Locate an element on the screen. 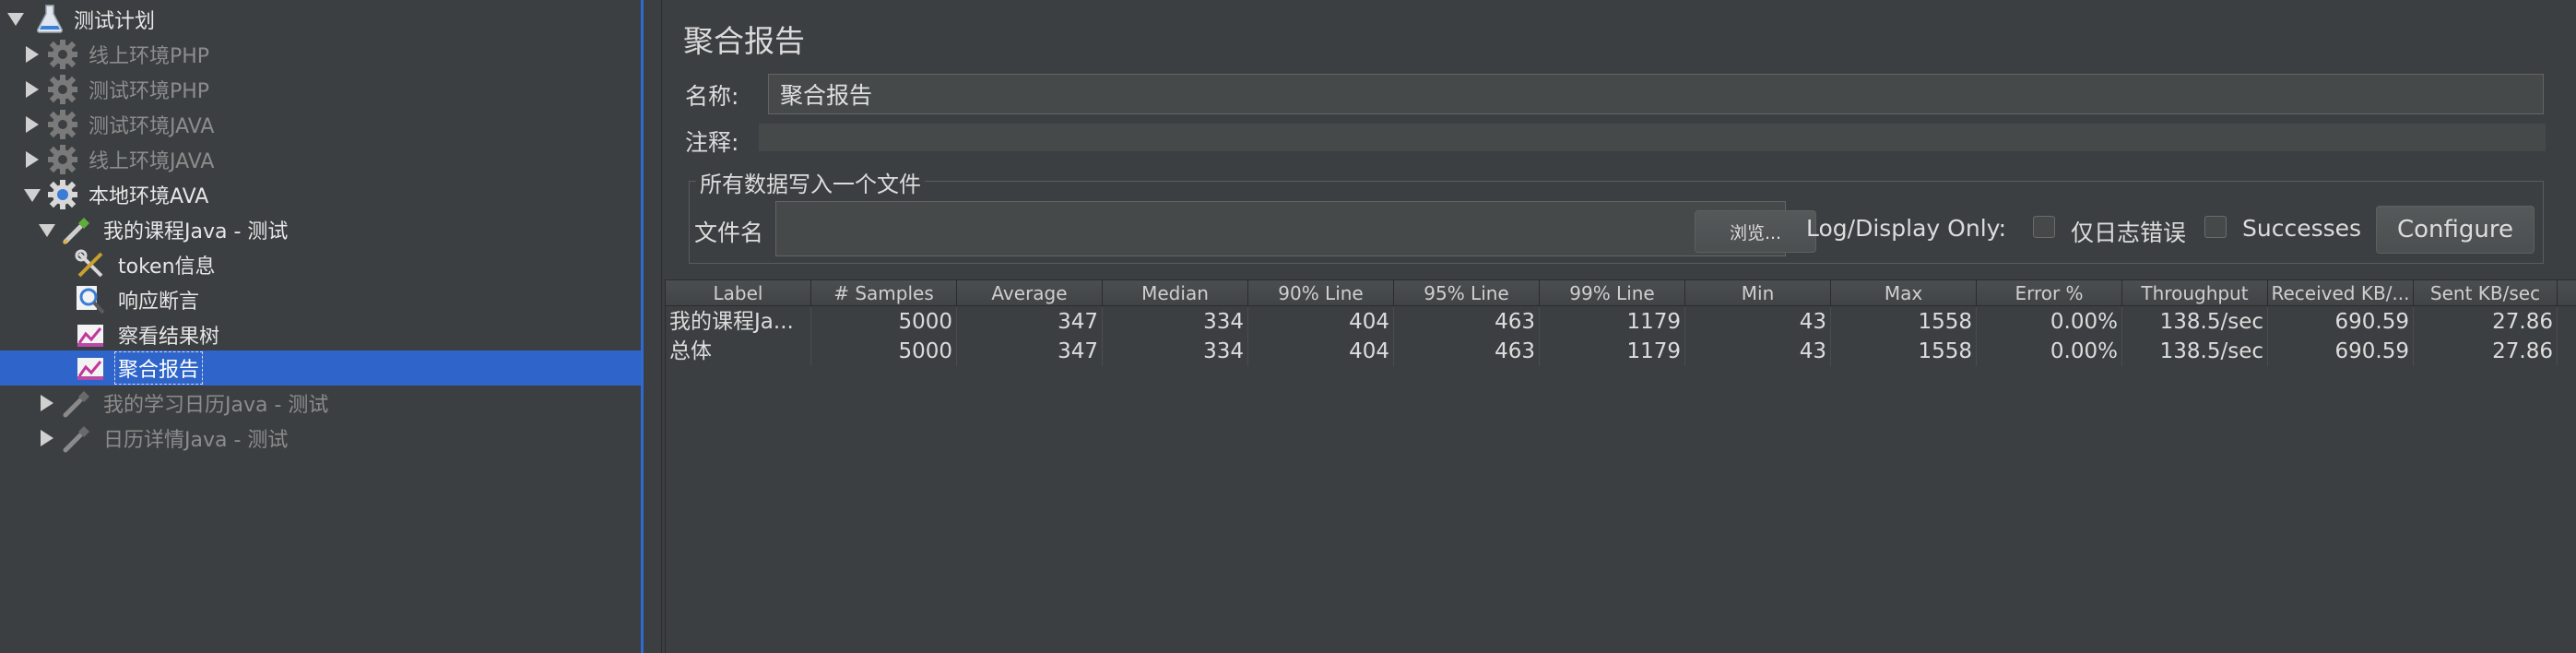 Image resolution: width=2576 pixels, height=653 pixels. column-header: Median is located at coordinates (1175, 293).